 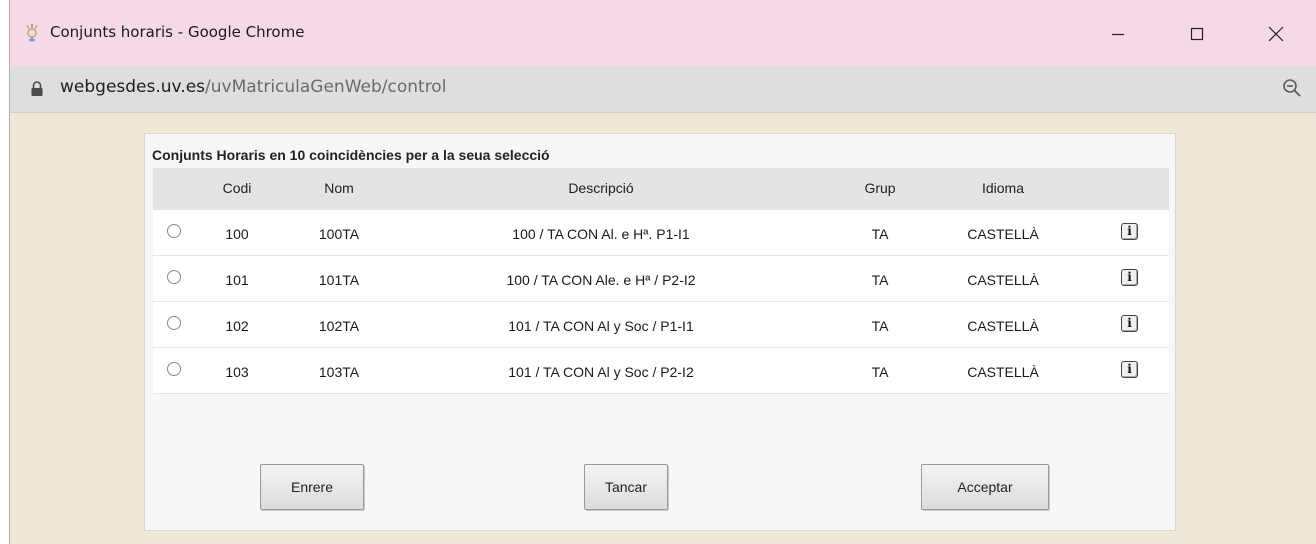 I want to click on column-header-descripcio: Descripció, so click(x=601, y=188).